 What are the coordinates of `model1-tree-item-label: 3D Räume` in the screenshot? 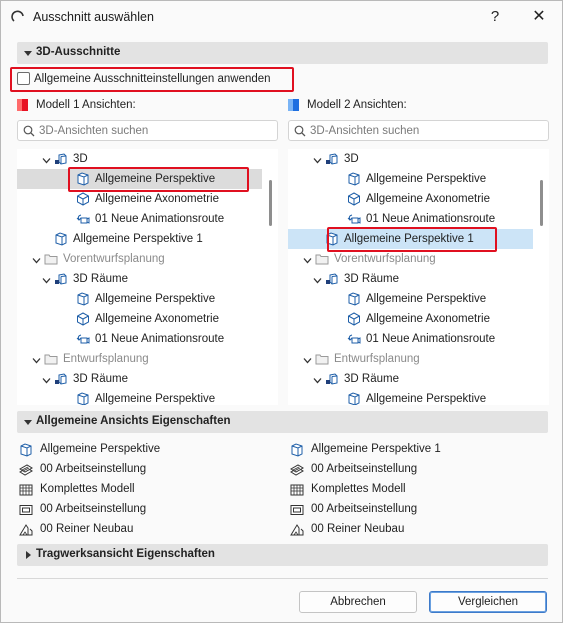 It's located at (100, 279).